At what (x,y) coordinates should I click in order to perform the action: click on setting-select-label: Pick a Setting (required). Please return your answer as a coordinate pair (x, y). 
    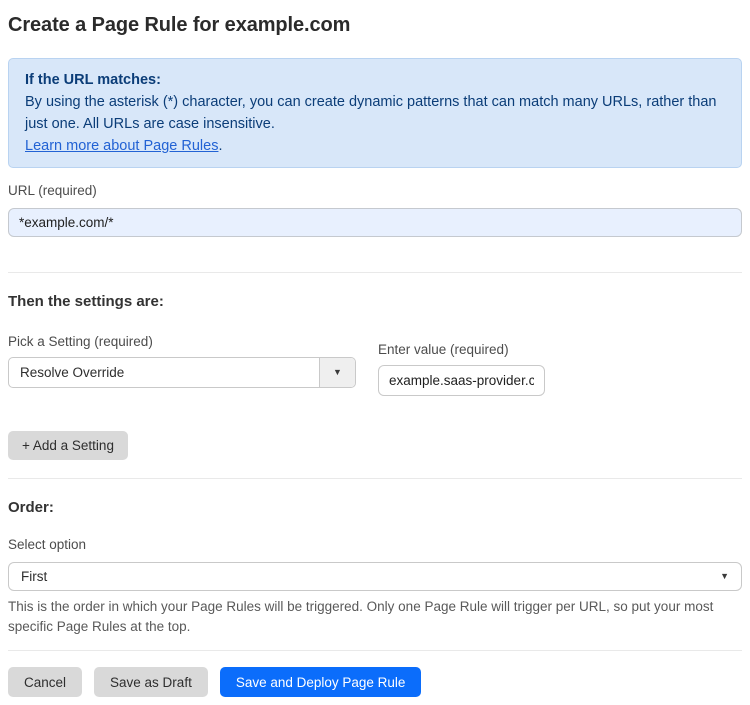
    Looking at the image, I should click on (80, 341).